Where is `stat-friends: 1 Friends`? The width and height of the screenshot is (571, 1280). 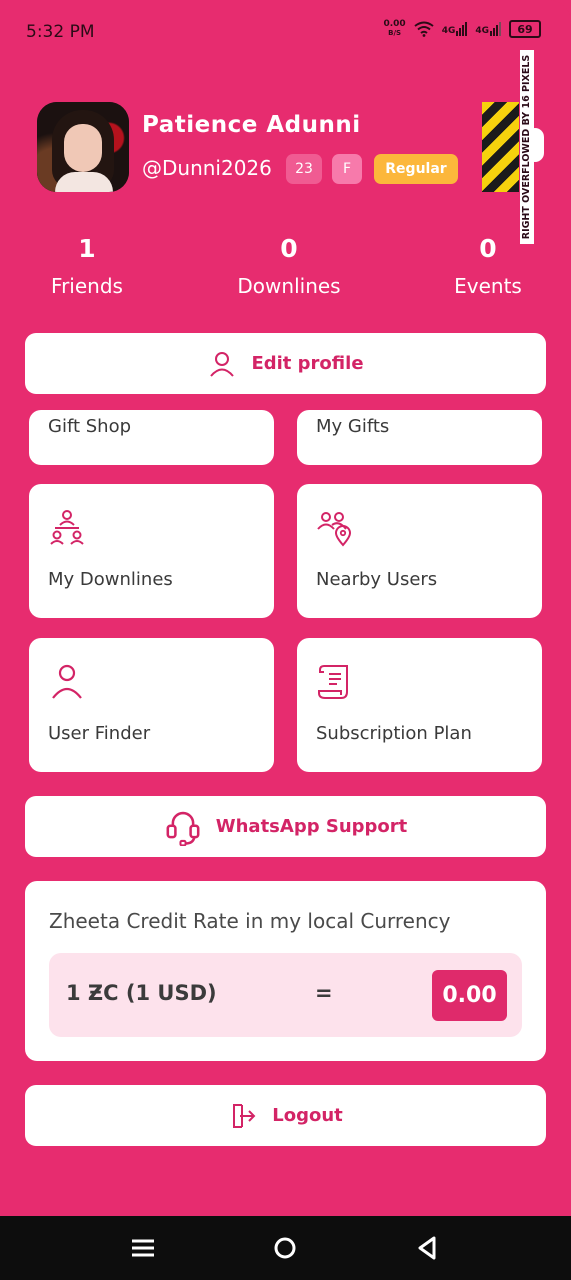 stat-friends: 1 Friends is located at coordinates (87, 266).